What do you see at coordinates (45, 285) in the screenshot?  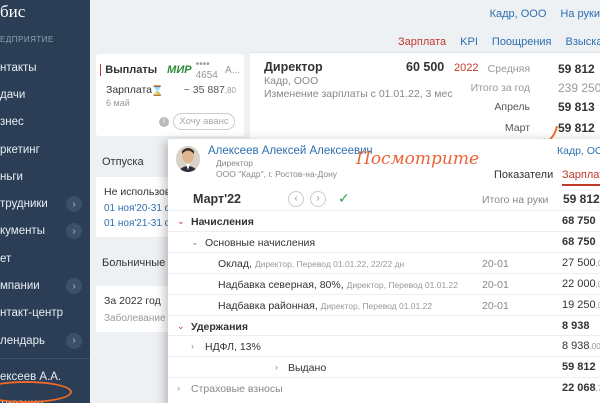 I see `sidebar-item: мпании ›` at bounding box center [45, 285].